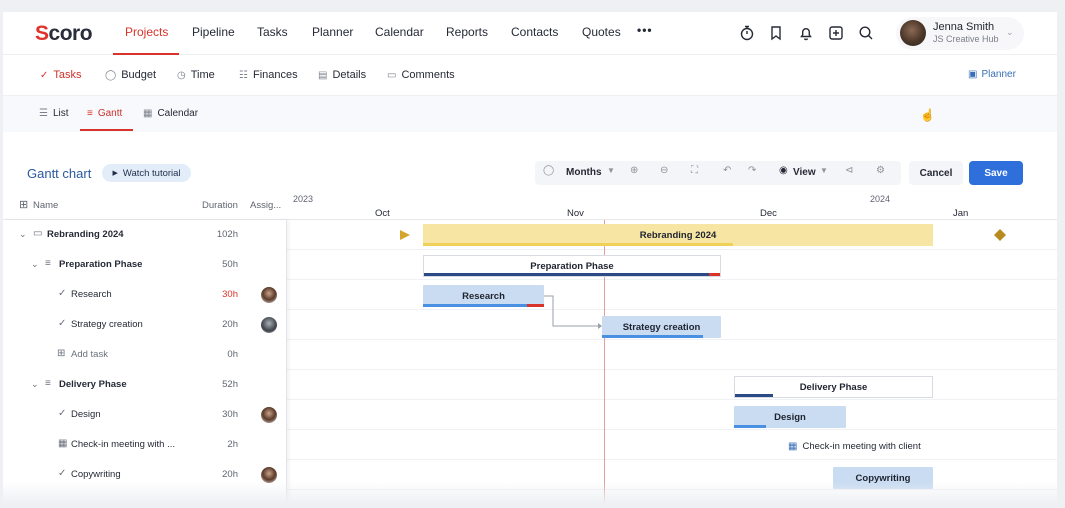 The width and height of the screenshot is (1065, 508). I want to click on subtab-budget: ◯ Budget, so click(130, 75).